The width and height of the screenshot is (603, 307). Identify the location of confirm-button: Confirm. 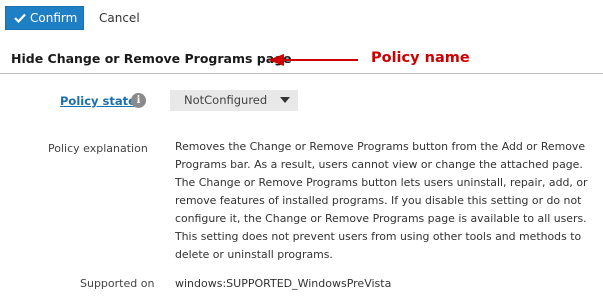
(44, 18).